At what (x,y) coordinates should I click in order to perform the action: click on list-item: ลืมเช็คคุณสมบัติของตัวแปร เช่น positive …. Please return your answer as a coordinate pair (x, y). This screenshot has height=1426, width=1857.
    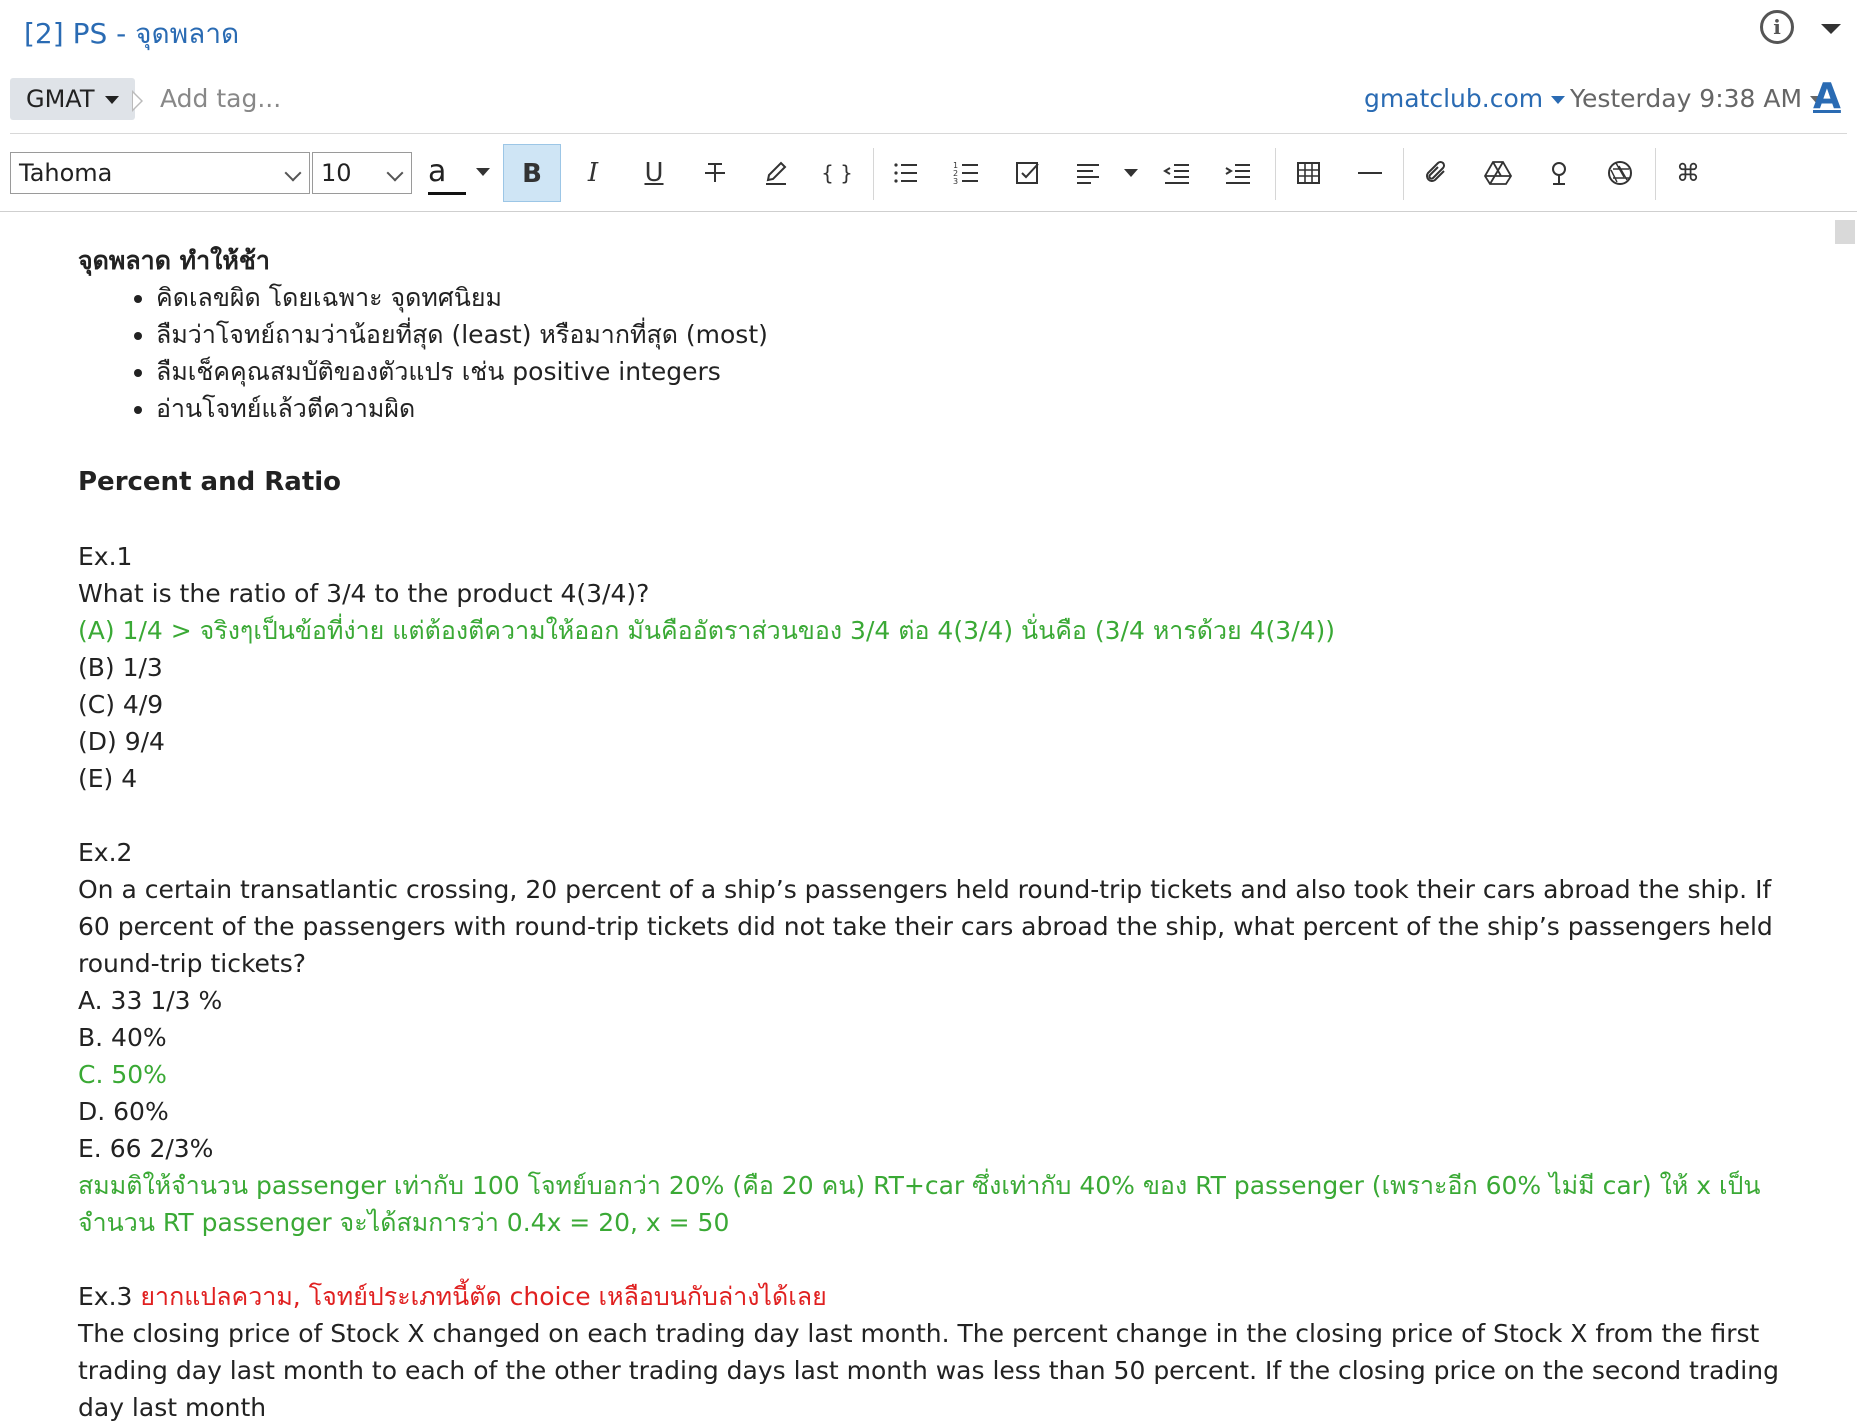
    Looking at the image, I should click on (977, 371).